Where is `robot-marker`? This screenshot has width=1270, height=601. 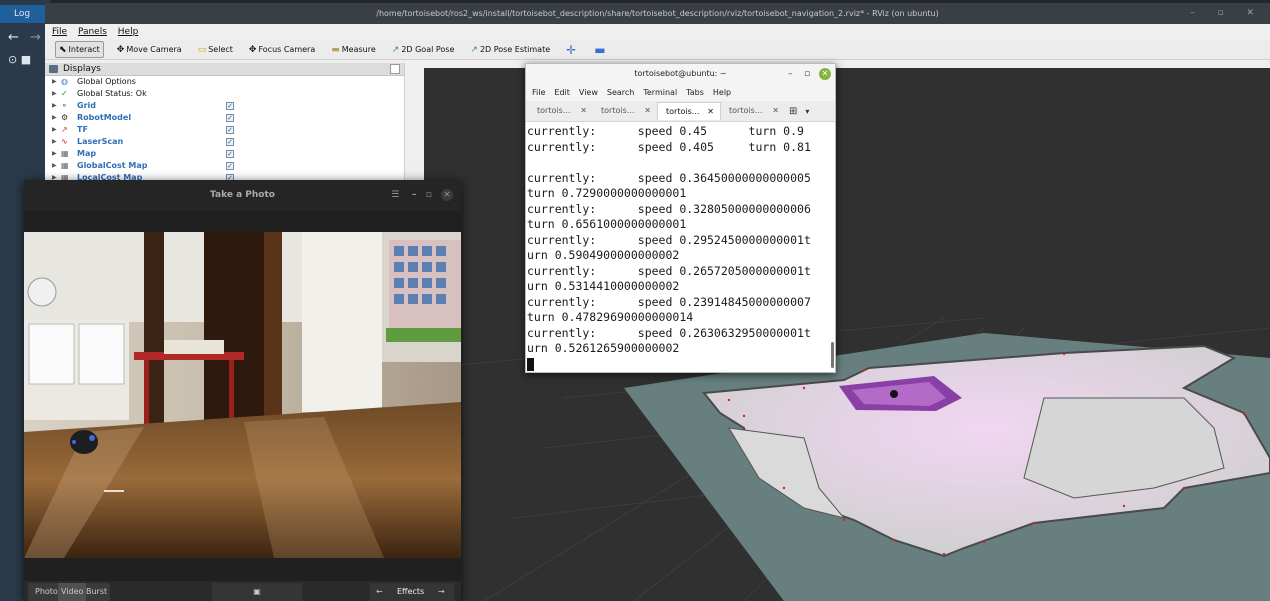 robot-marker is located at coordinates (894, 394).